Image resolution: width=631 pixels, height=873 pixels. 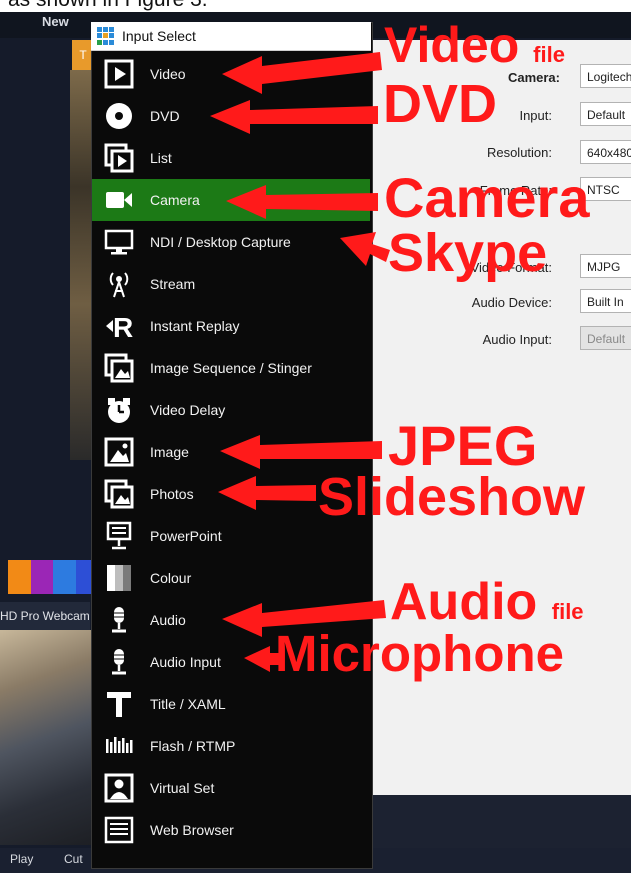 What do you see at coordinates (511, 302) in the screenshot?
I see `audio-device-label: Audio Device:` at bounding box center [511, 302].